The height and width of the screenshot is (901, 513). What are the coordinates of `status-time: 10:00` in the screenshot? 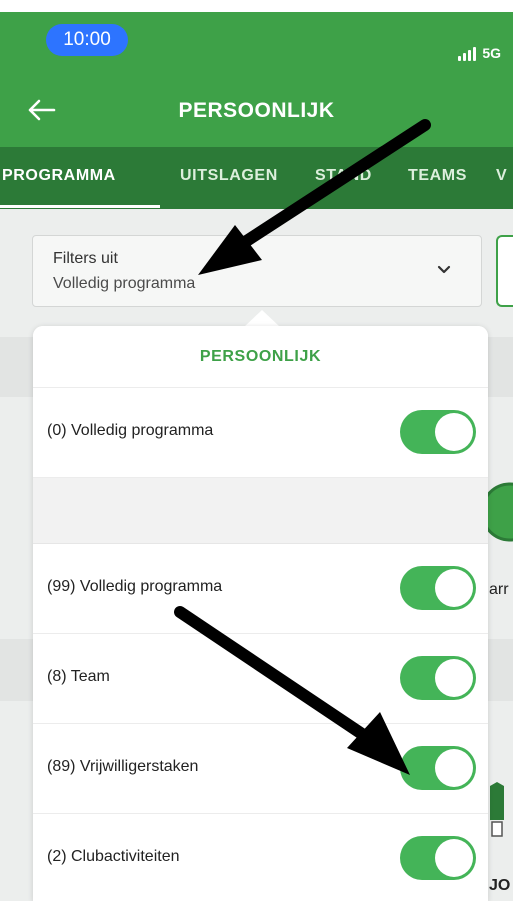 It's located at (87, 40).